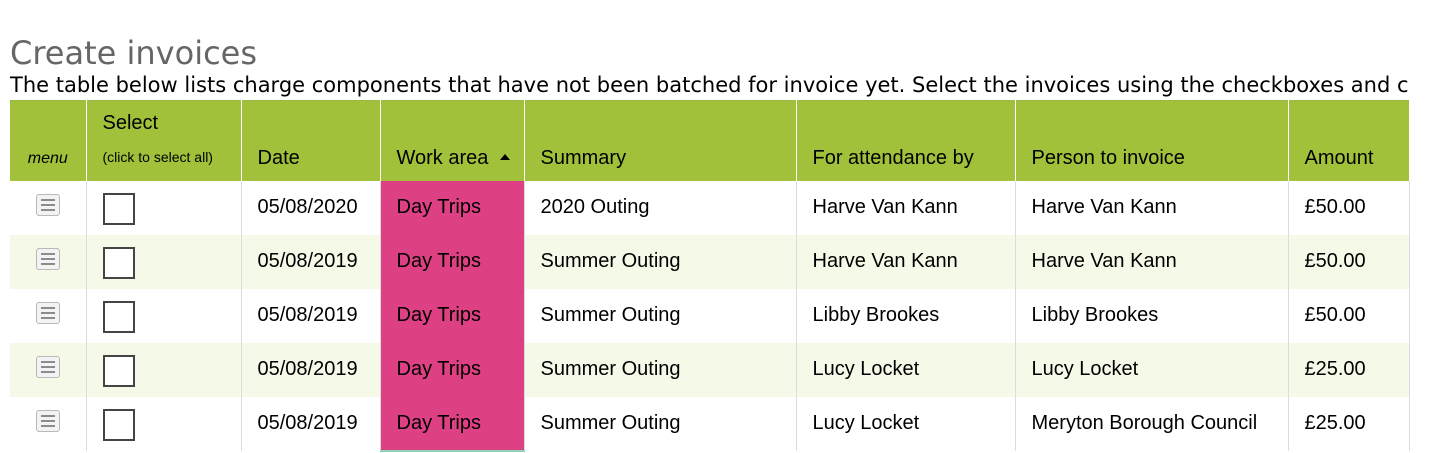  What do you see at coordinates (1152, 369) in the screenshot?
I see `row-person: Lucy Locket` at bounding box center [1152, 369].